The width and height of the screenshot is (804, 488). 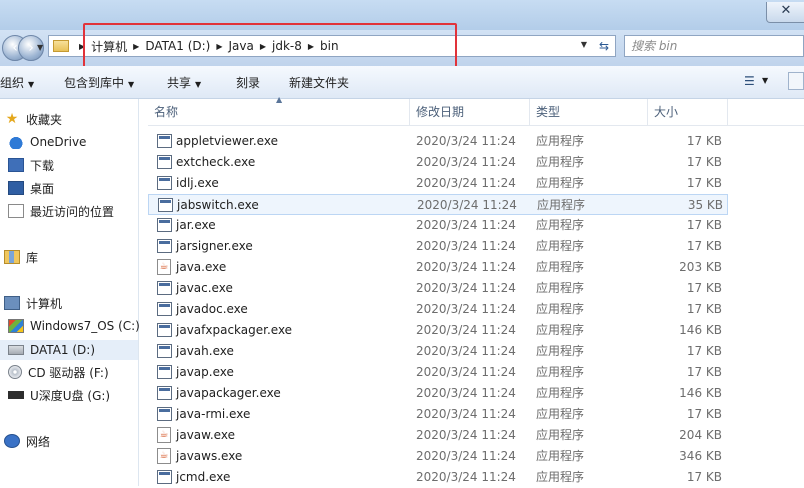 What do you see at coordinates (227, 141) in the screenshot?
I see `file-name: appletviewer.exe` at bounding box center [227, 141].